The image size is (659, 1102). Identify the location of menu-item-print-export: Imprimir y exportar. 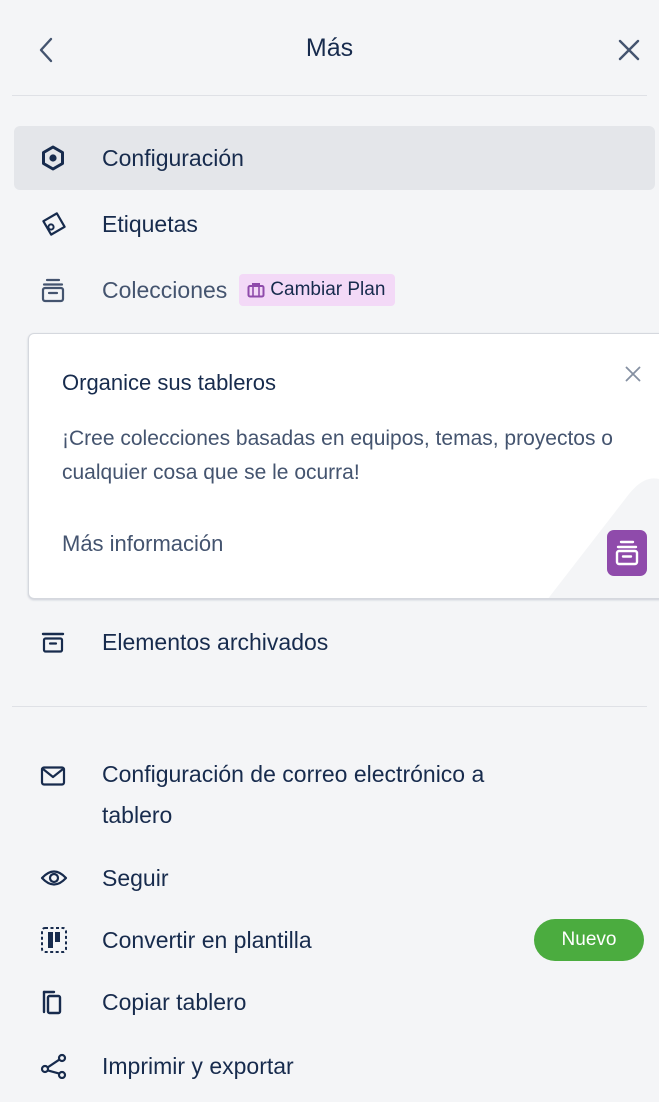
(334, 1066).